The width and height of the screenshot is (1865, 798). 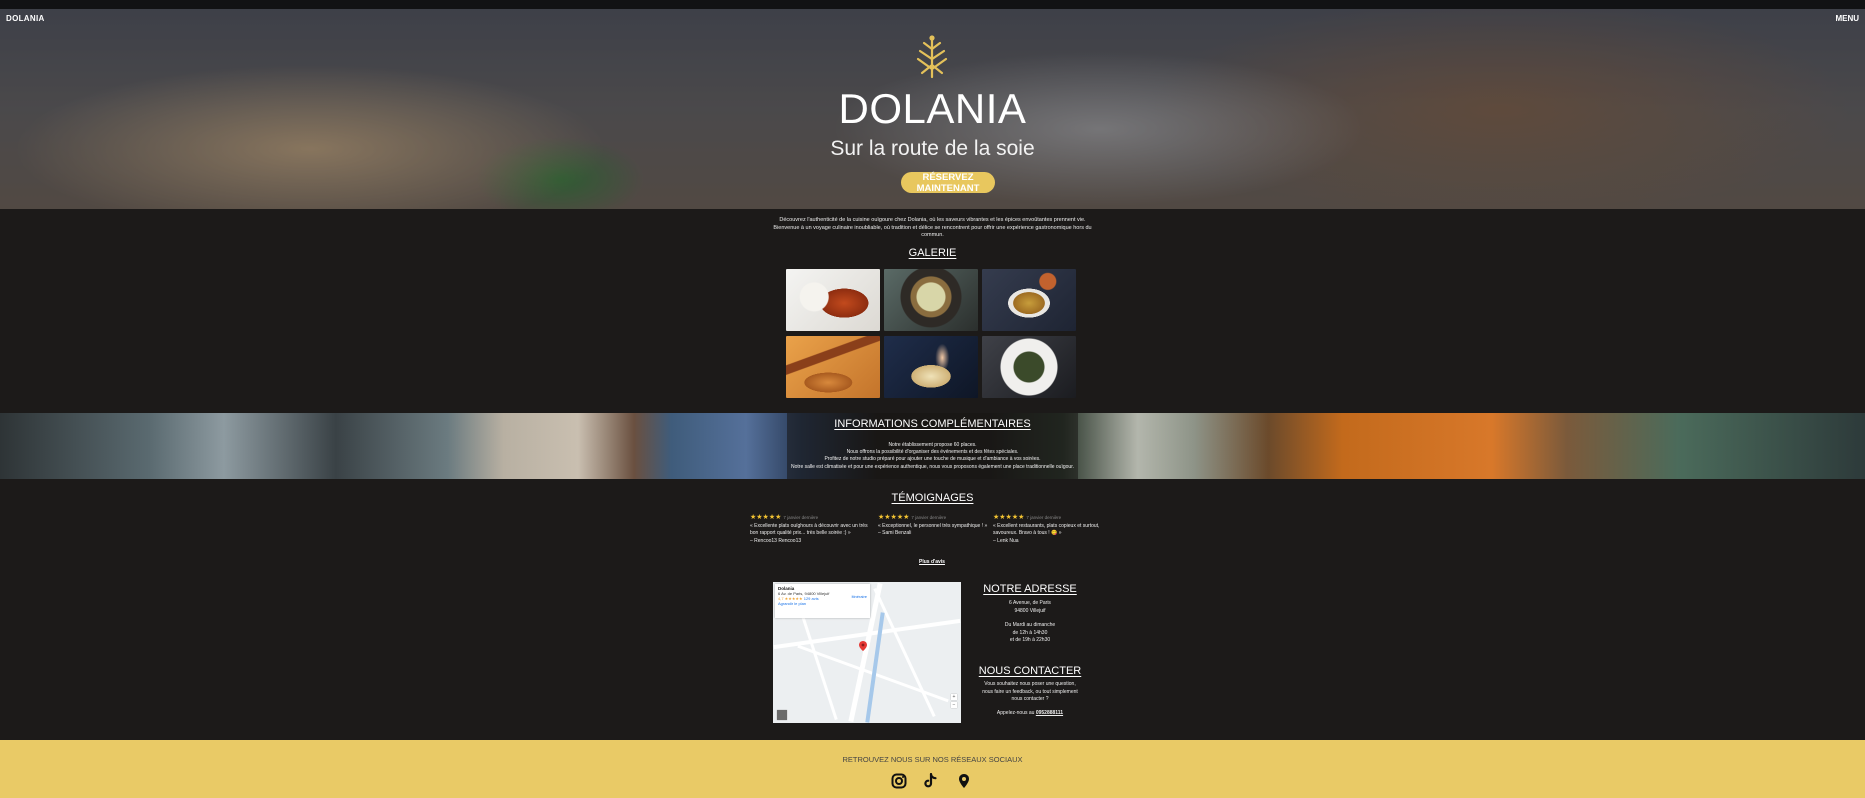 What do you see at coordinates (932, 769) in the screenshot?
I see `footer: RETROUVEZ NOUS SUR NOS RÉSEAUX SOCIAUX` at bounding box center [932, 769].